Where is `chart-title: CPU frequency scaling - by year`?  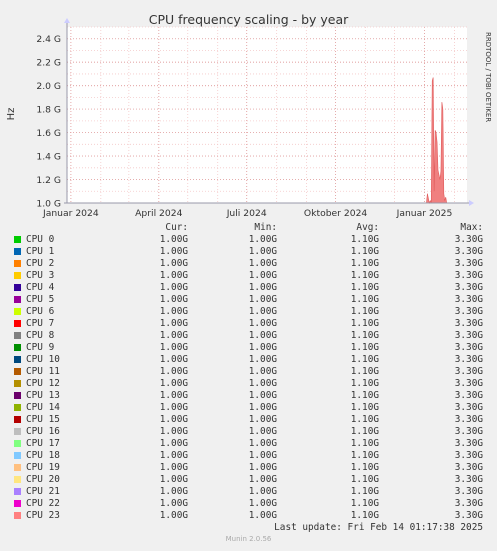
chart-title: CPU frequency scaling - by year is located at coordinates (249, 19).